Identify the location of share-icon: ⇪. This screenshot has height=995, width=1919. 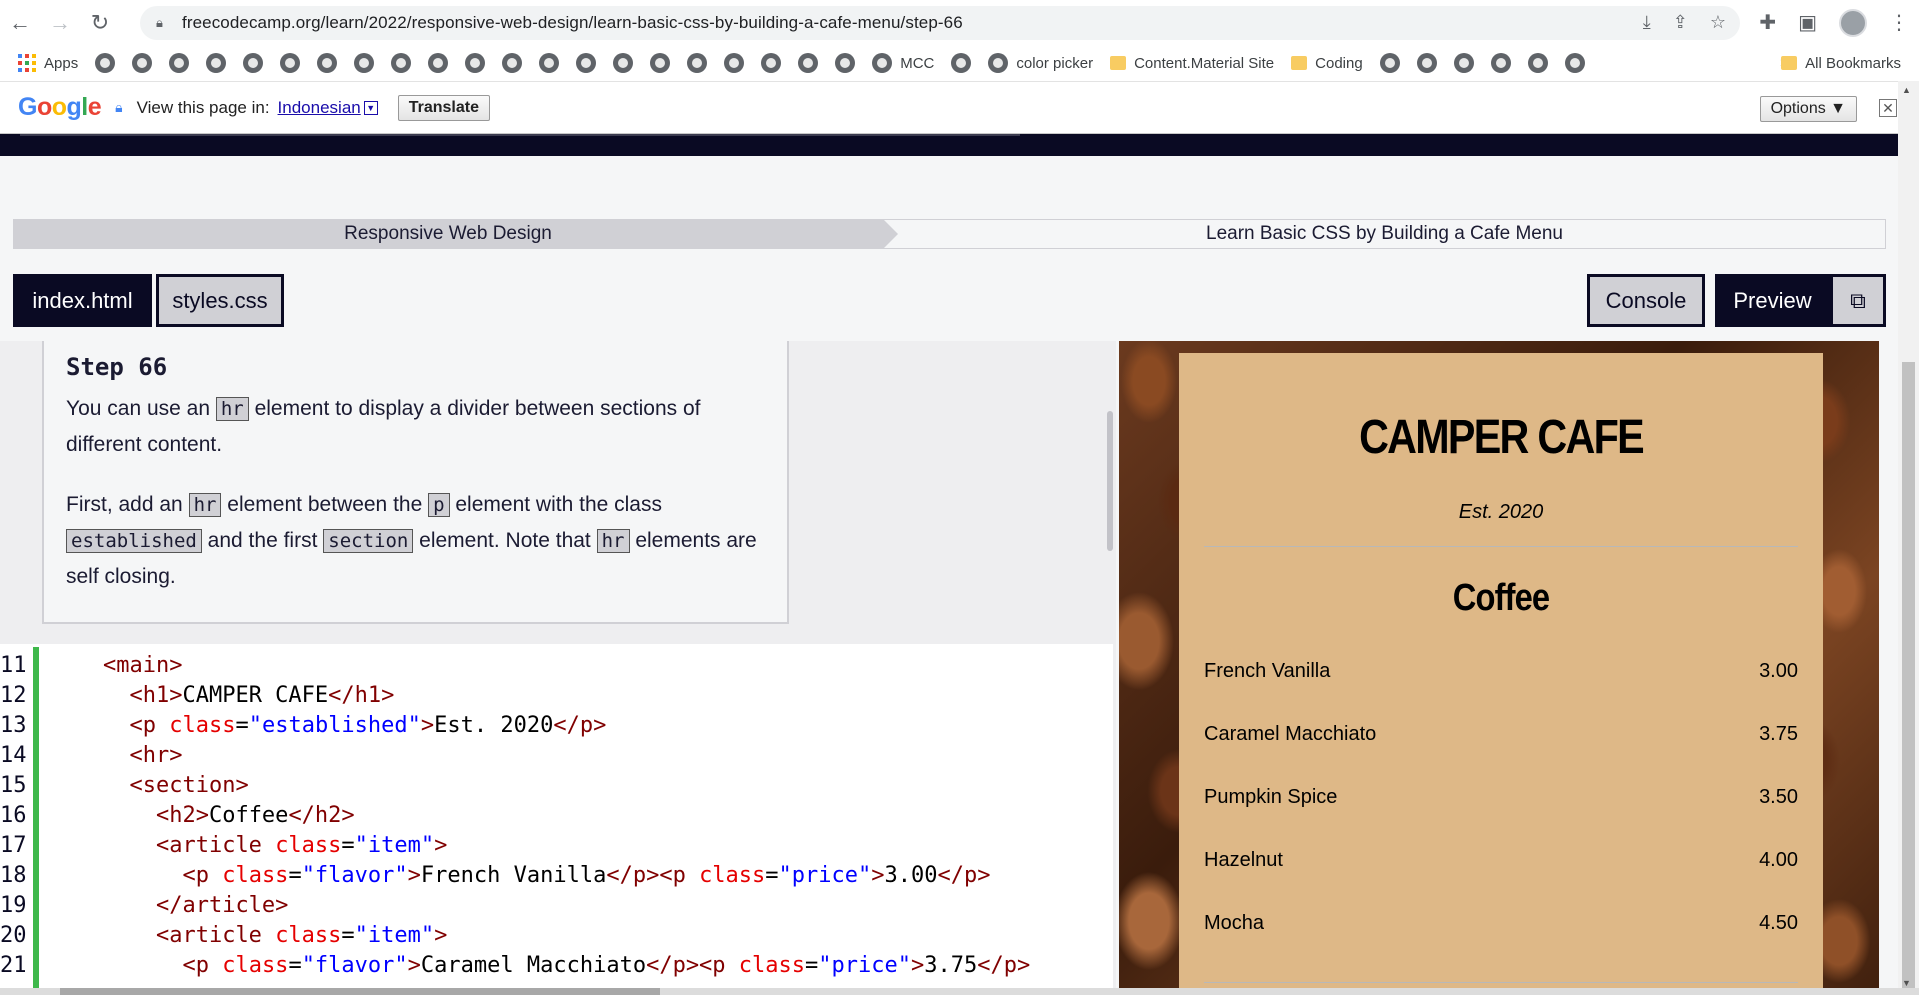
(1680, 22).